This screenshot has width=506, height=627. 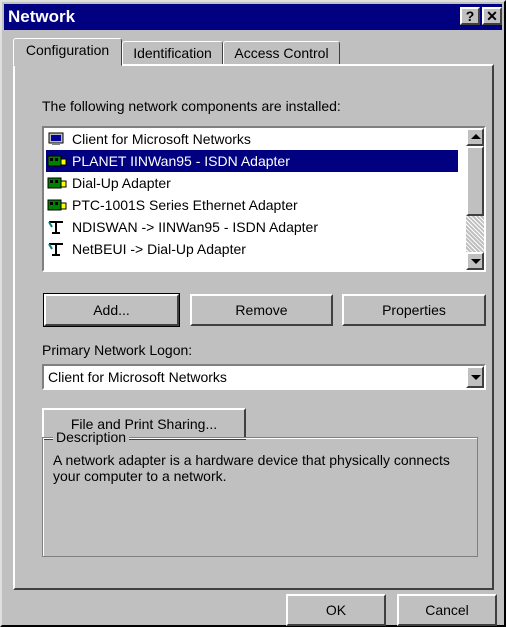 What do you see at coordinates (252, 161) in the screenshot?
I see `list-item-selected: PLANET IINWan95 - ISDN Adapter` at bounding box center [252, 161].